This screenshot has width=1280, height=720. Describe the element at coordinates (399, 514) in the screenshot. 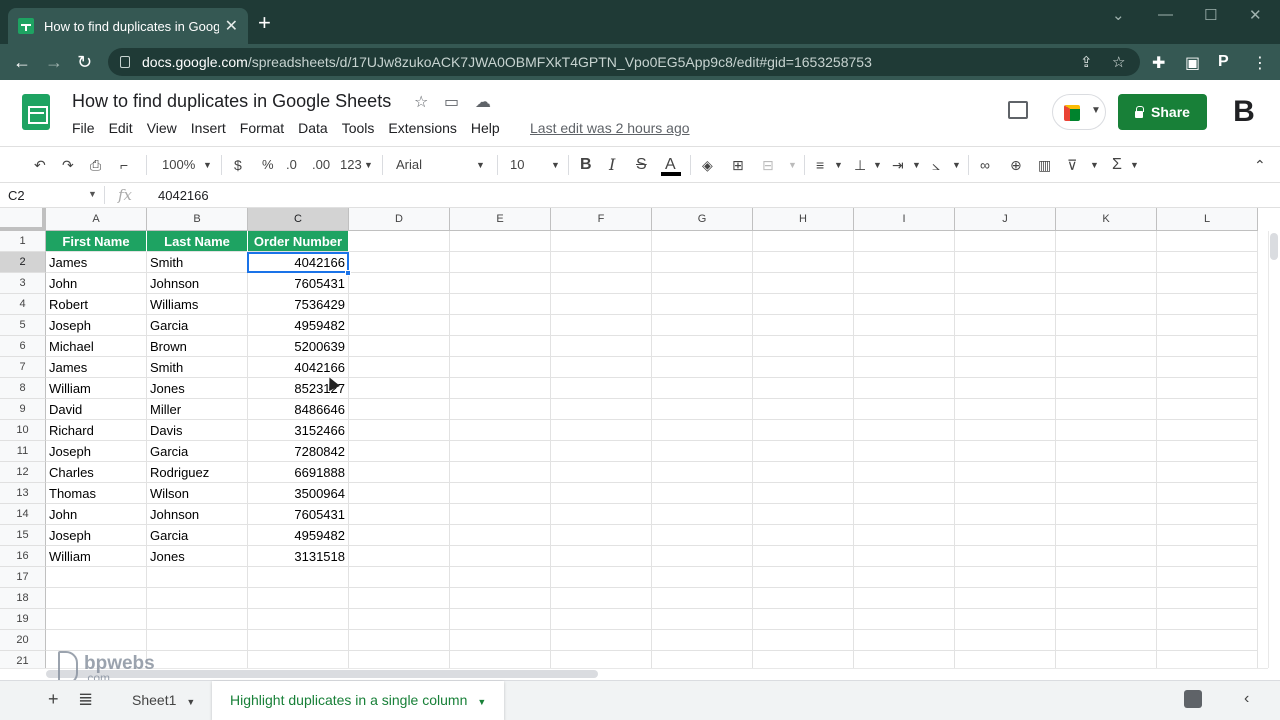

I see `cell-d14` at that location.